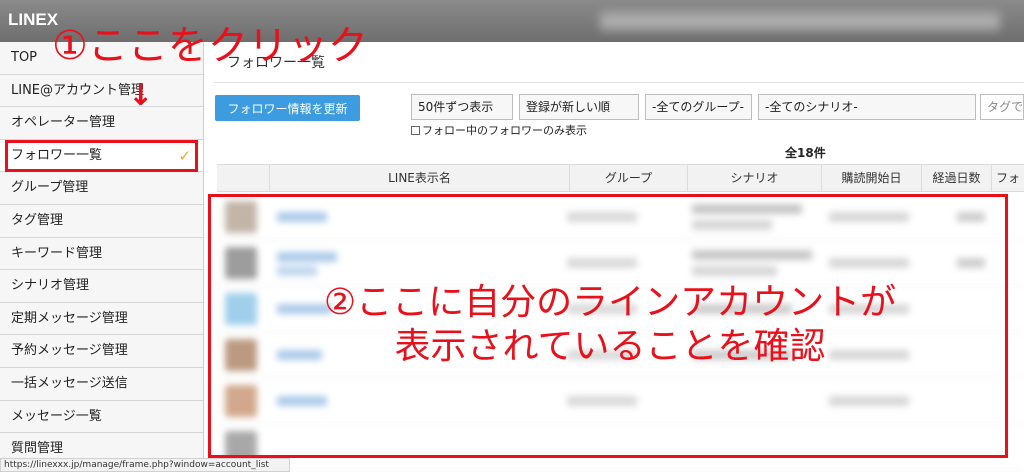 This screenshot has width=1024, height=472. What do you see at coordinates (101, 384) in the screenshot?
I see `sidebar-item-bulk-send: 一括メッセージ送信` at bounding box center [101, 384].